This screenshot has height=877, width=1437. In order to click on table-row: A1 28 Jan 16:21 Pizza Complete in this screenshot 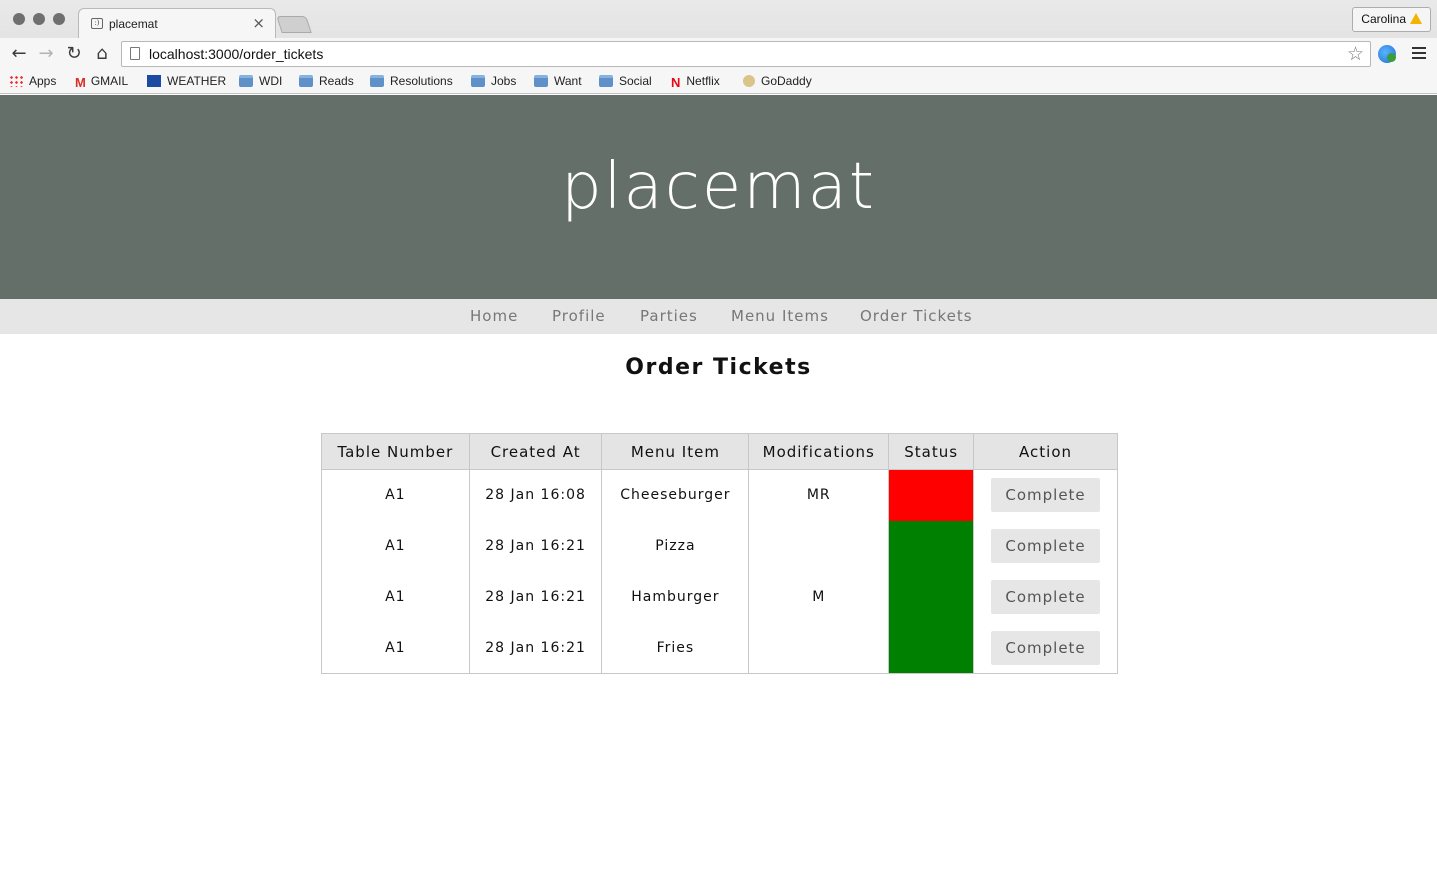, I will do `click(719, 546)`.